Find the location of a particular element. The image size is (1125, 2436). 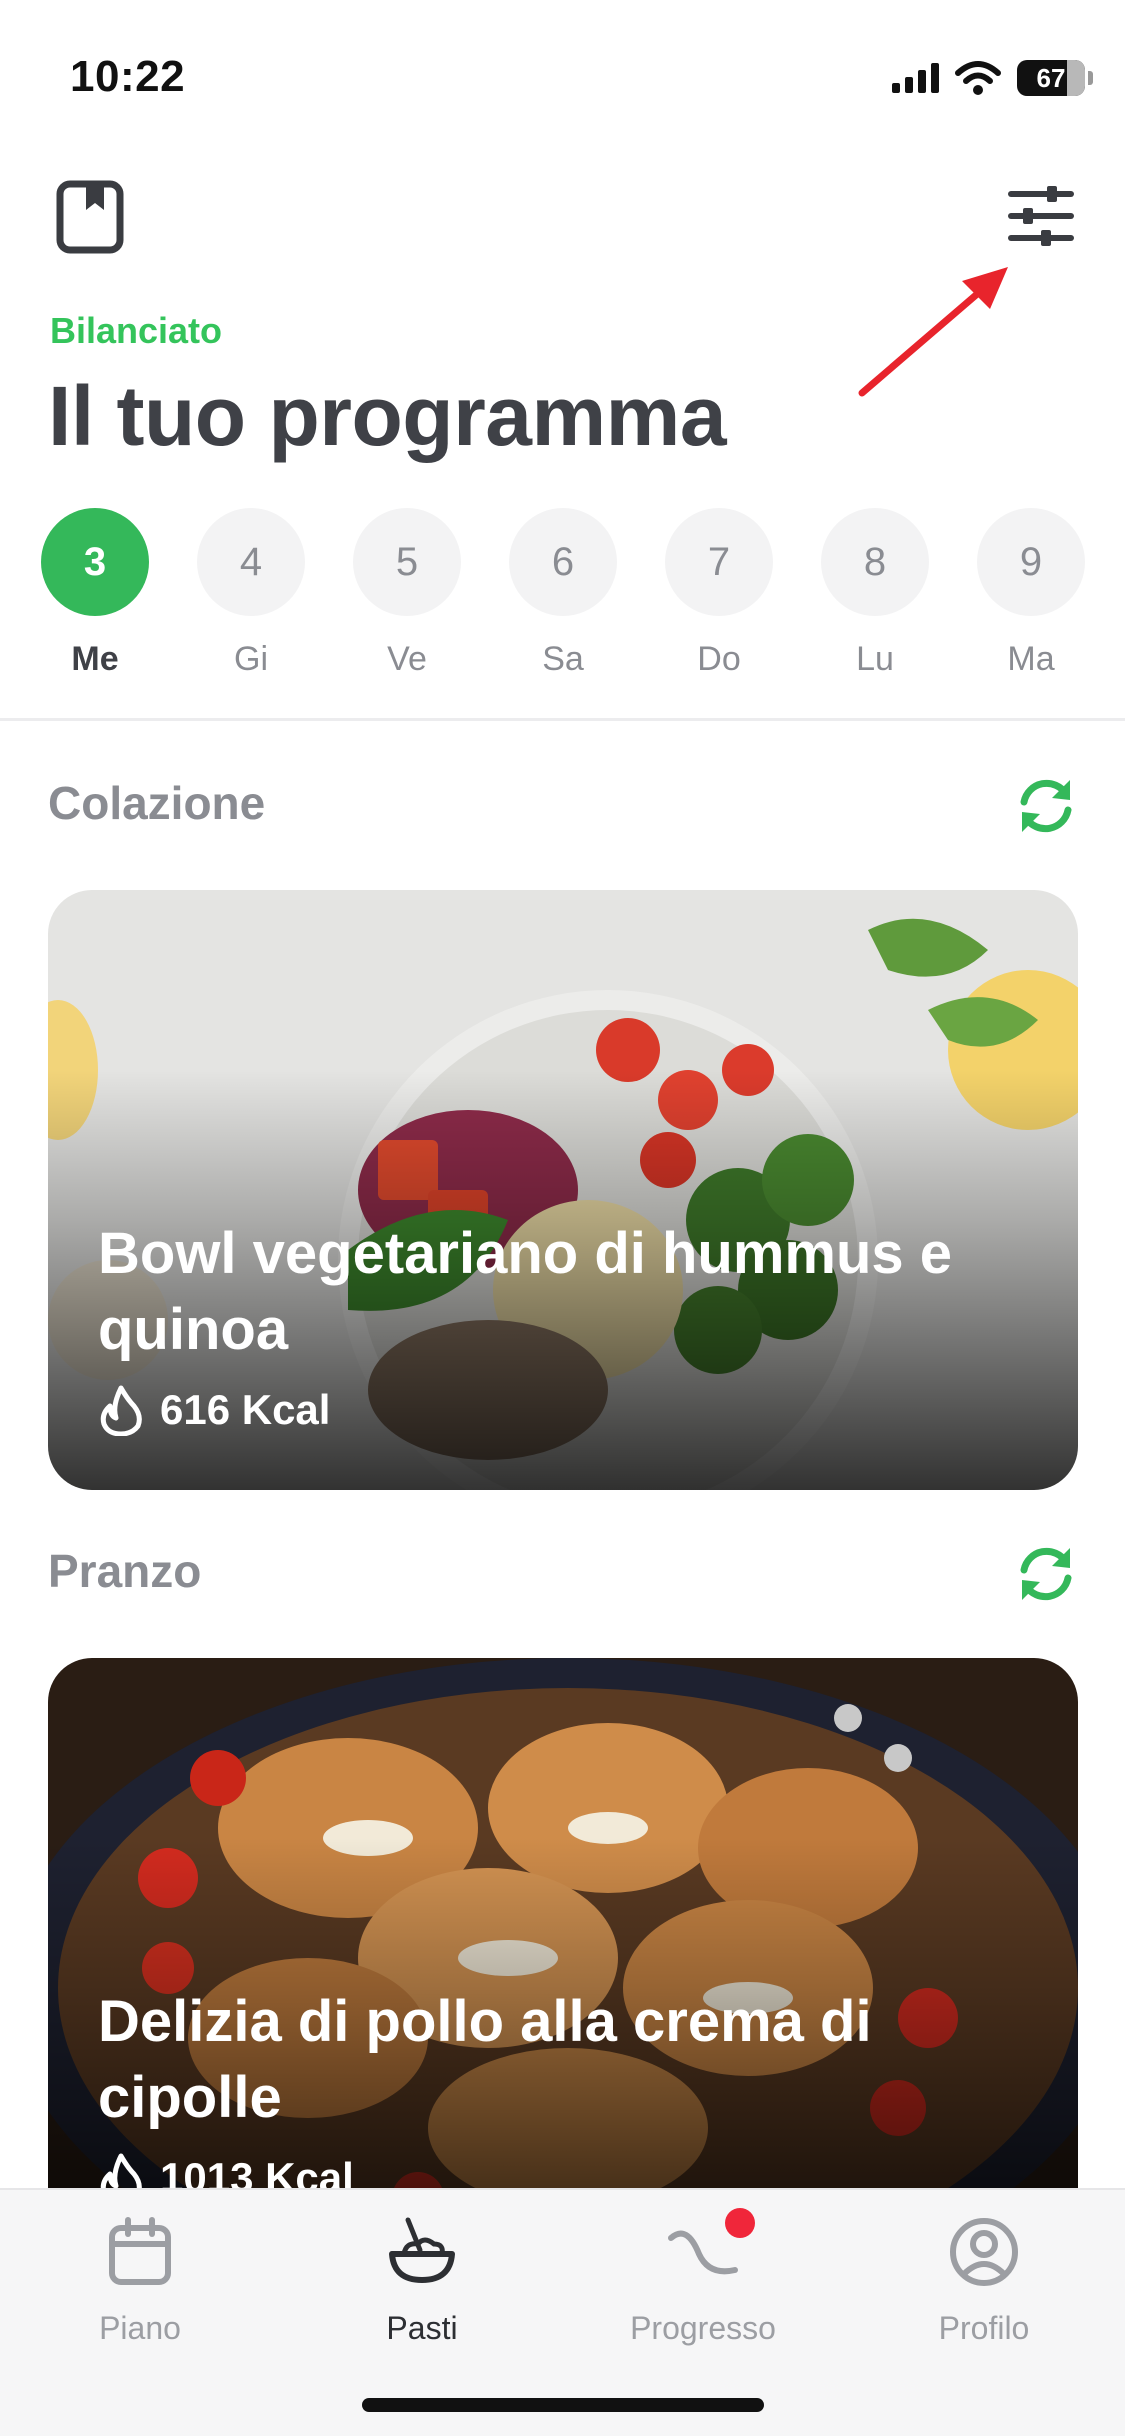

day-number: 3 is located at coordinates (95, 562).